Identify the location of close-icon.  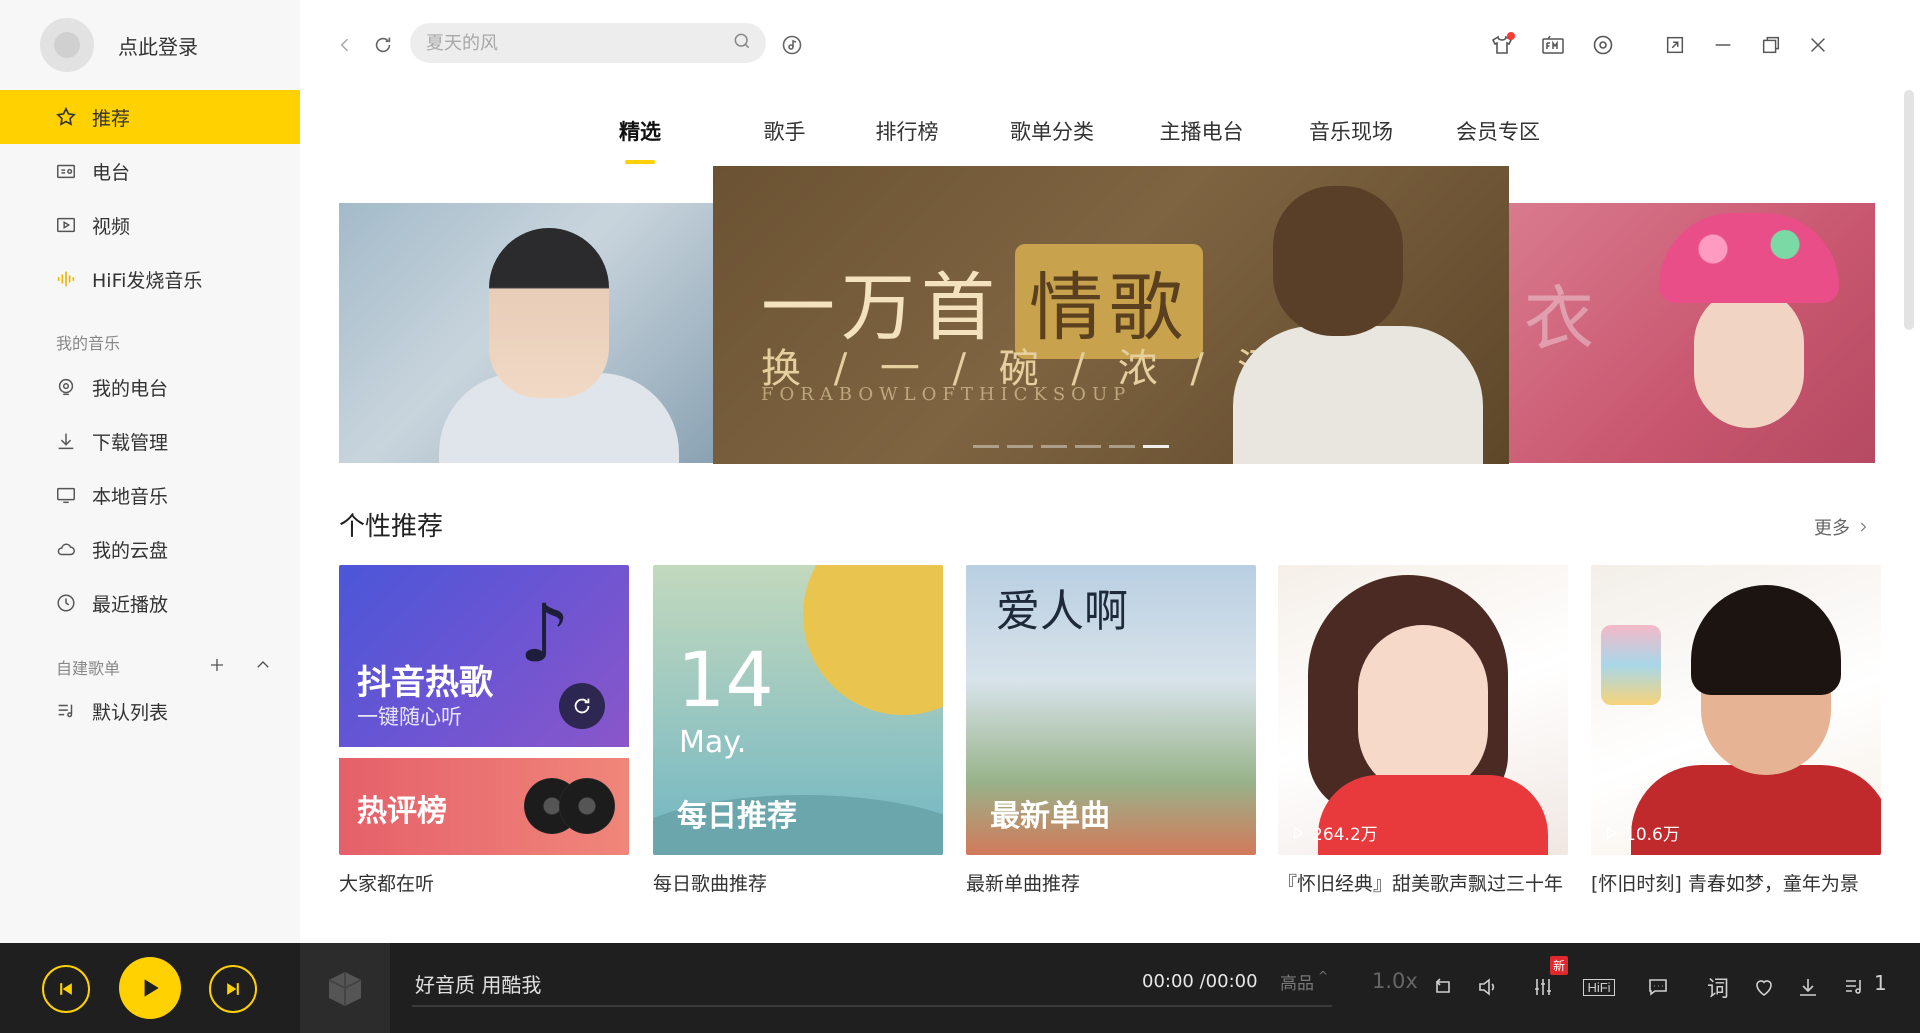
(1818, 45).